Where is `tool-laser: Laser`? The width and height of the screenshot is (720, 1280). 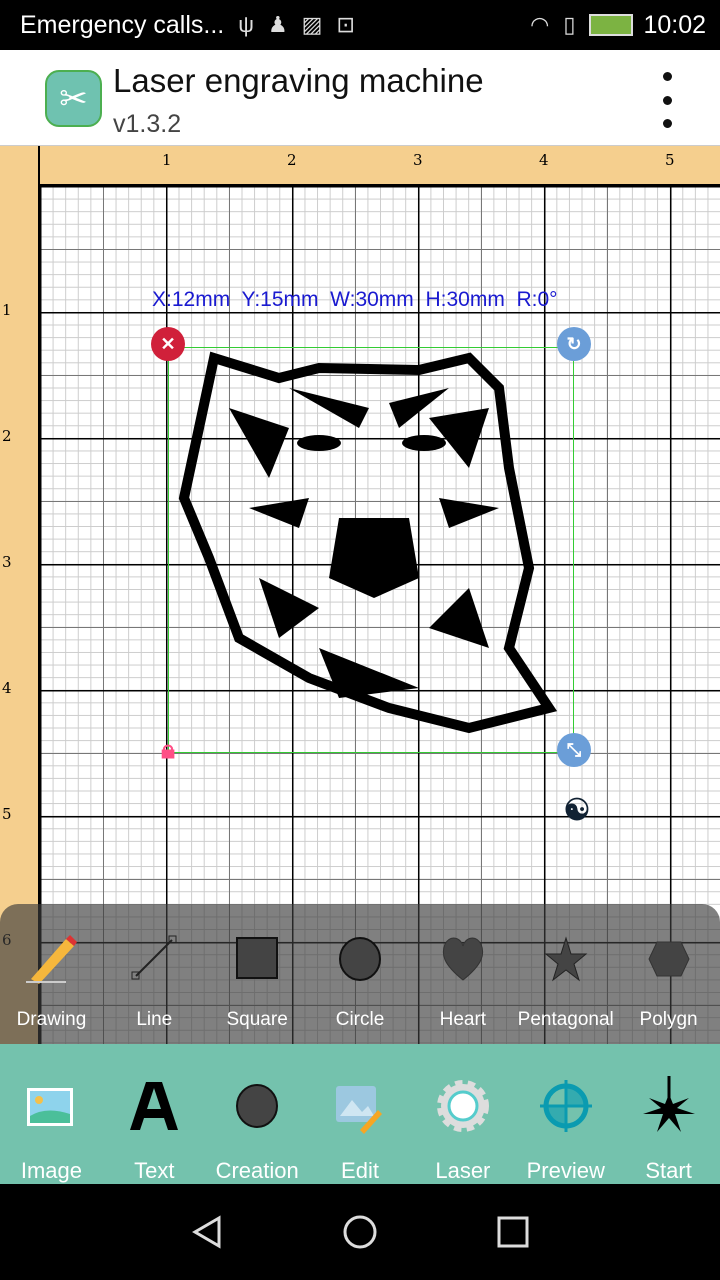 tool-laser: Laser is located at coordinates (462, 1114).